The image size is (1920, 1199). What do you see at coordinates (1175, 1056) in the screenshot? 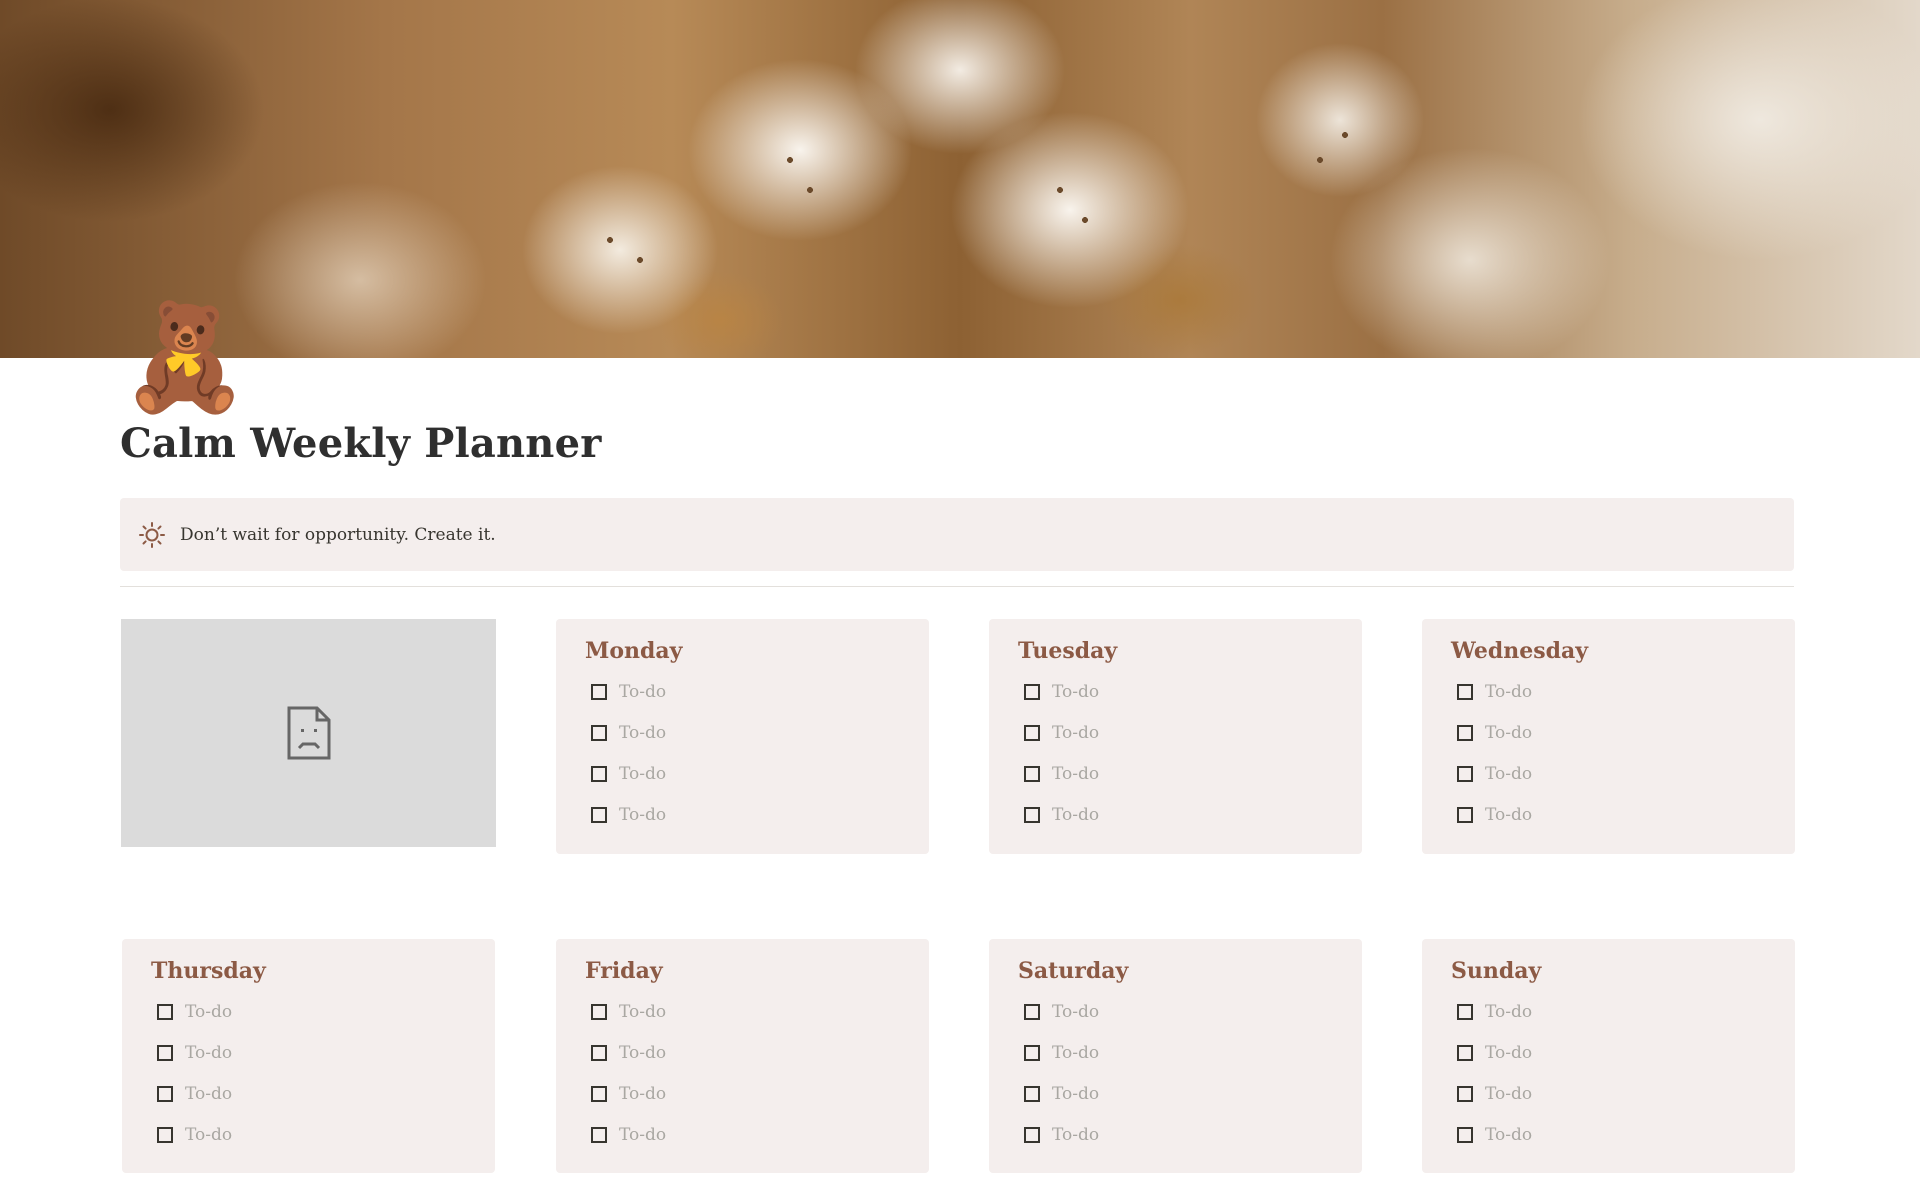
I see `day-card-saturday: Saturday To-do To-do To-do To-do` at bounding box center [1175, 1056].